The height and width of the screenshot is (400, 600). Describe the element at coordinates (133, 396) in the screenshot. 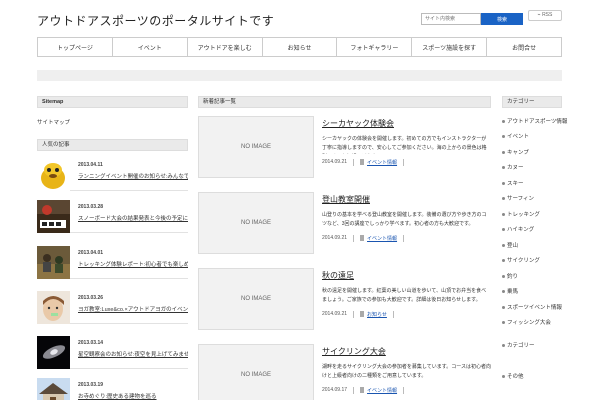

I see `popular-title-link: お寺めぐり:歴史ある建物を巡る` at that location.